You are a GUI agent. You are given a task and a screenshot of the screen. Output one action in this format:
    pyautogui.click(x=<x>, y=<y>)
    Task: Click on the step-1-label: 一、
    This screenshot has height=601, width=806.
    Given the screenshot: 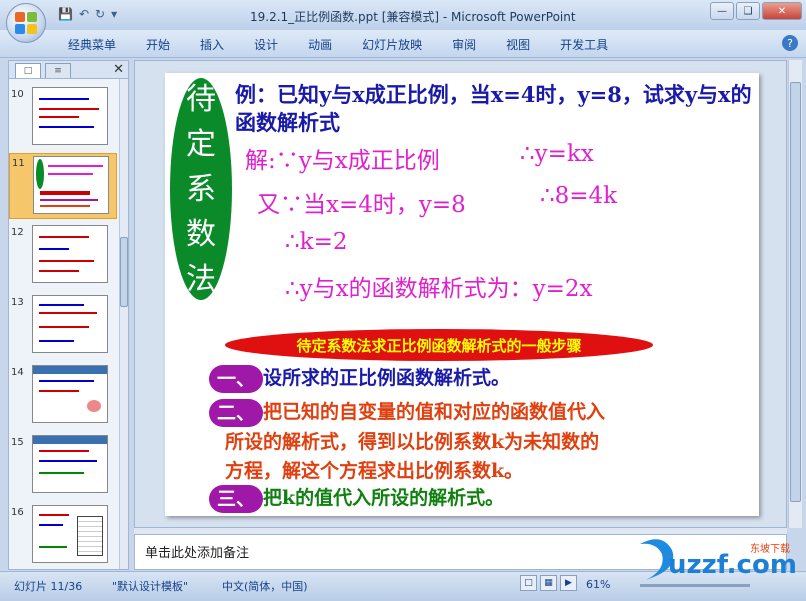 What is the action you would take?
    pyautogui.click(x=236, y=379)
    